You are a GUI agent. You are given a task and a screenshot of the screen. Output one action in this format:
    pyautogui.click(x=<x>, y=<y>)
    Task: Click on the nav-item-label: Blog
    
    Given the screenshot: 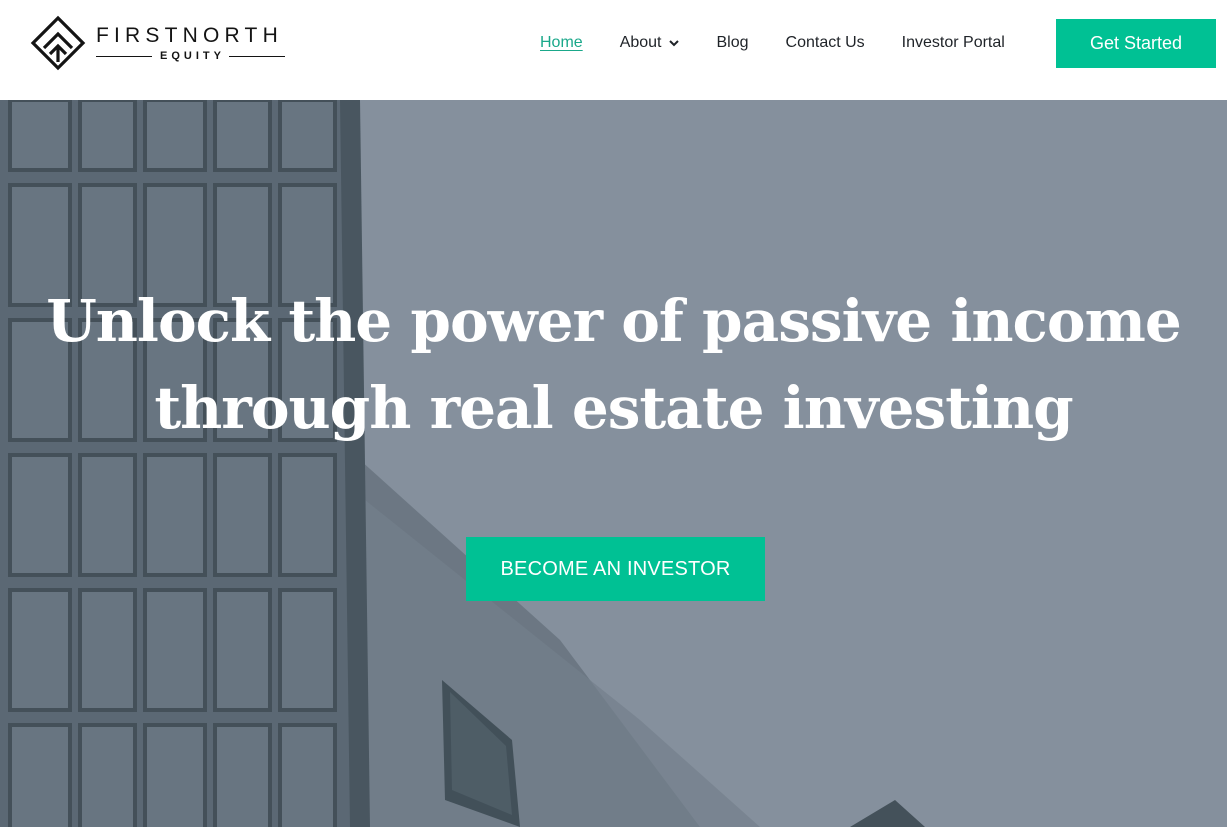 What is the action you would take?
    pyautogui.click(x=732, y=42)
    